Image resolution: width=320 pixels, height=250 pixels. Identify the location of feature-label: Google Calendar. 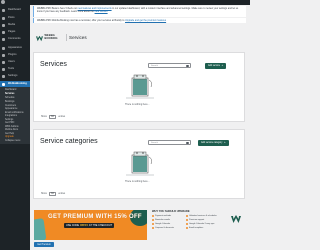
(163, 224).